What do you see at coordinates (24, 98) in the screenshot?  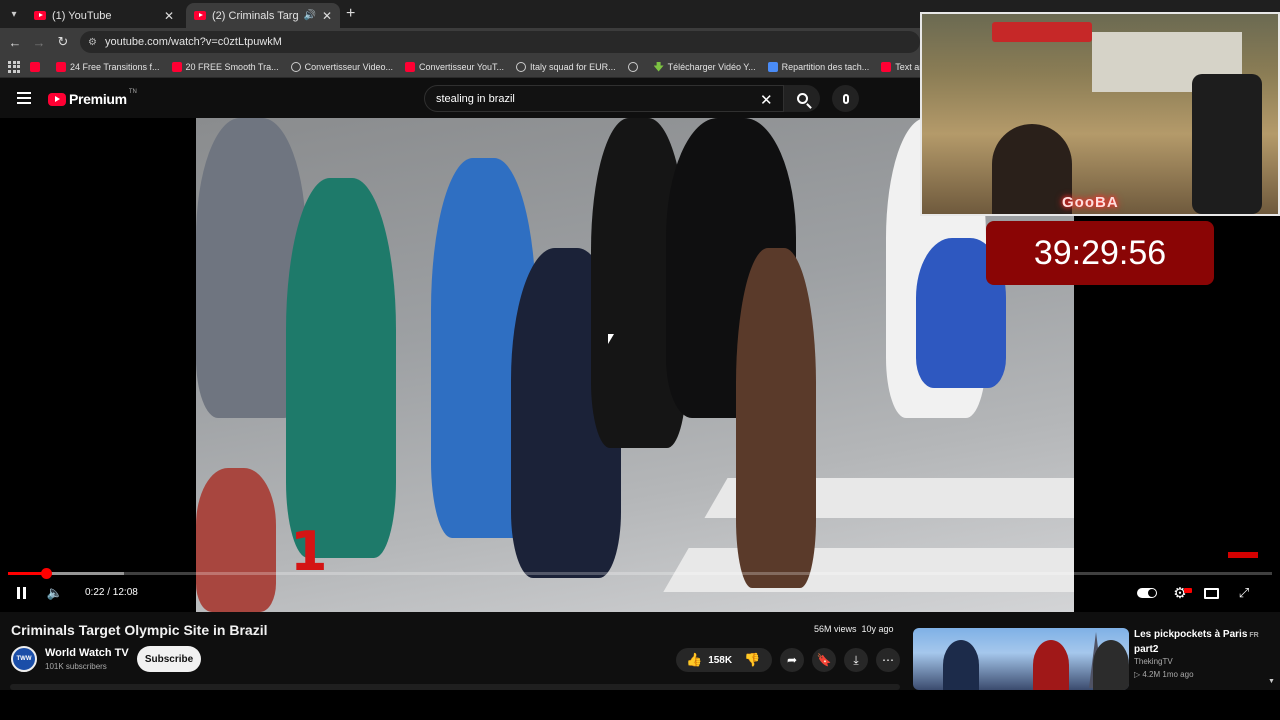 I see `menu-hamburger-icon` at bounding box center [24, 98].